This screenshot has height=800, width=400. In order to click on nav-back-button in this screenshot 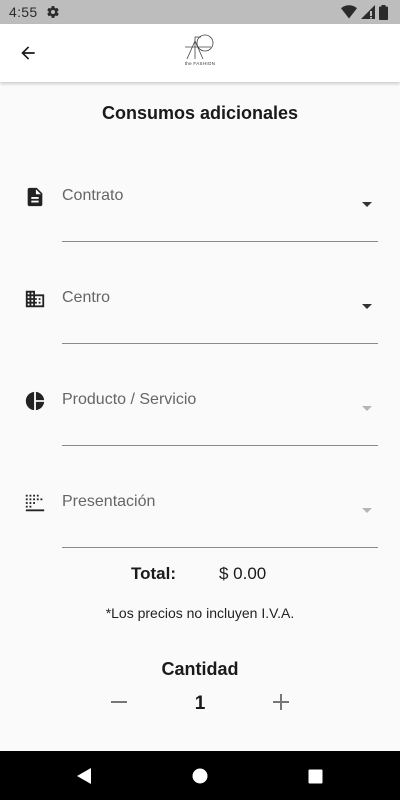, I will do `click(84, 776)`.